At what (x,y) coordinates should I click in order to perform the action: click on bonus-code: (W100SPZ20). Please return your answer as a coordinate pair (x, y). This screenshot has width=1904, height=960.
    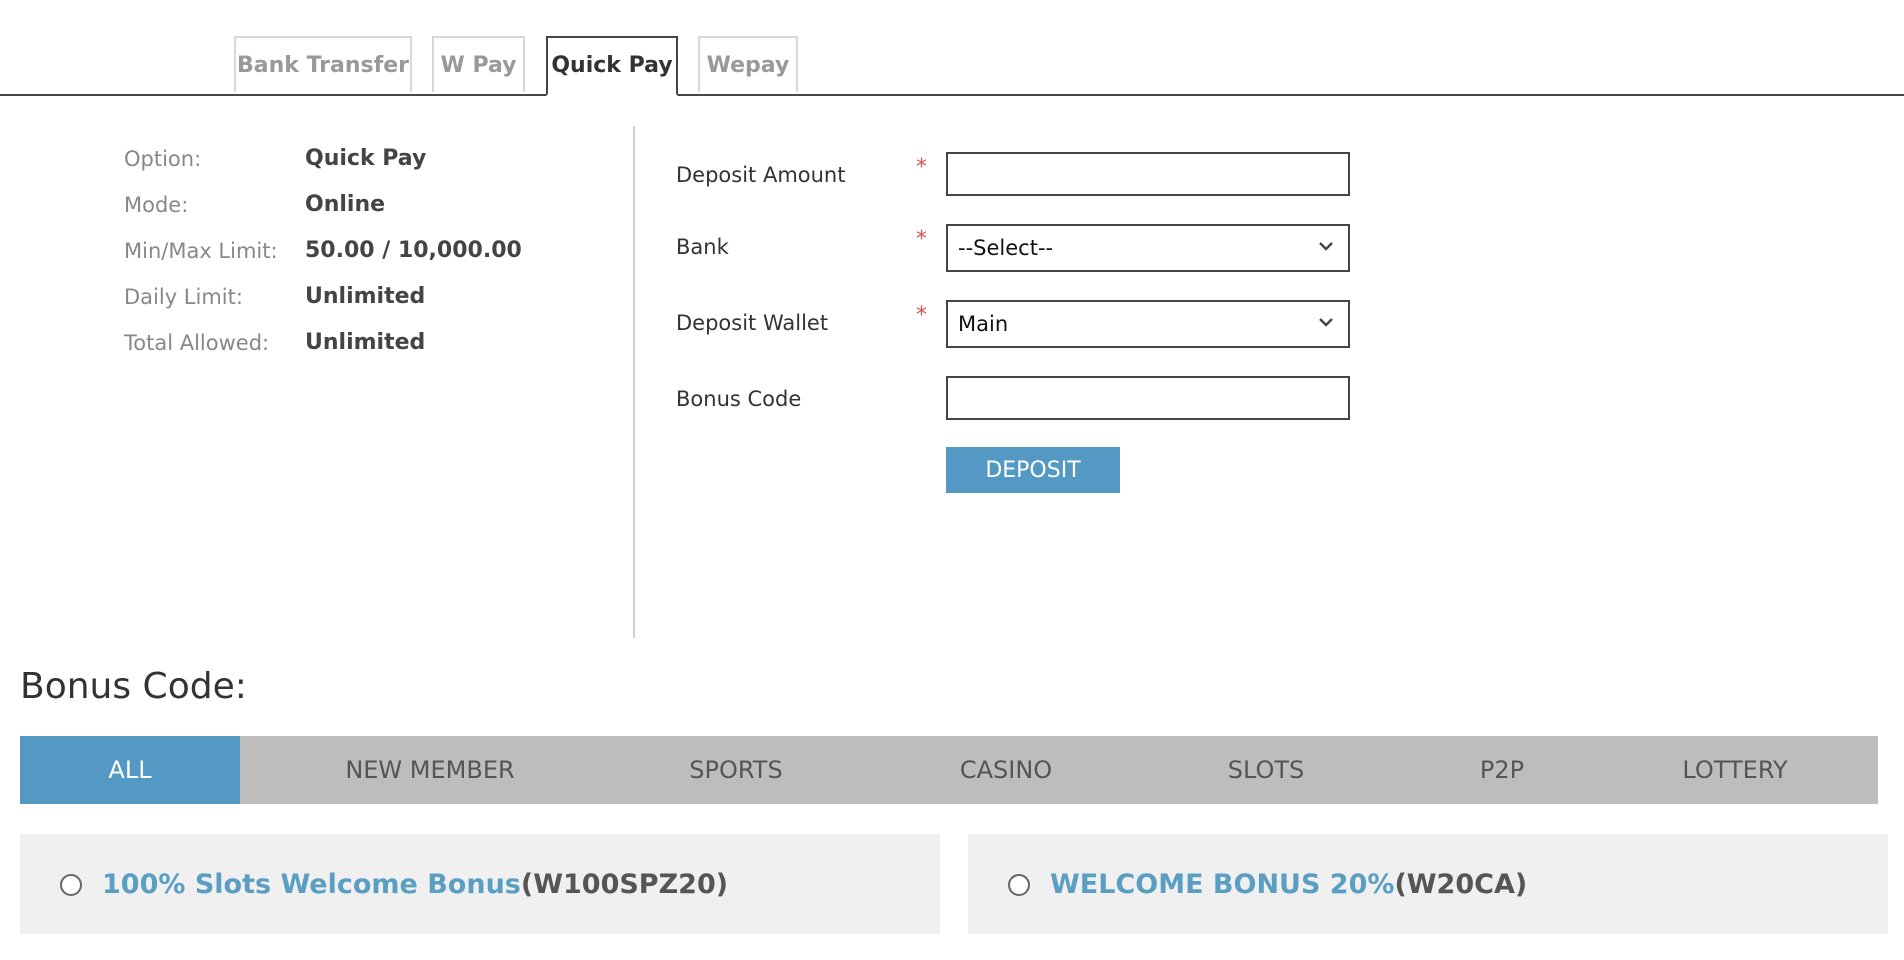
    Looking at the image, I should click on (624, 884).